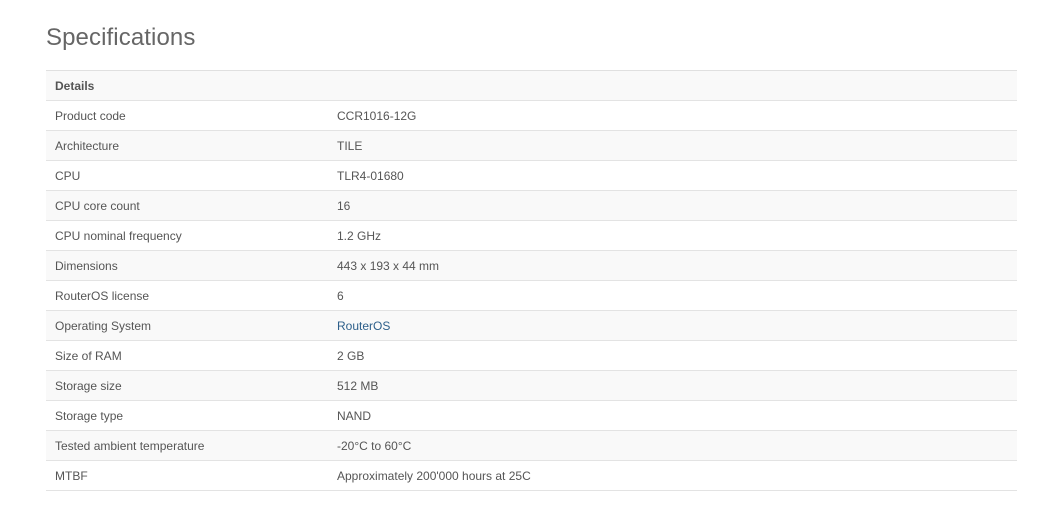  What do you see at coordinates (672, 415) in the screenshot?
I see `spec-value: NAND` at bounding box center [672, 415].